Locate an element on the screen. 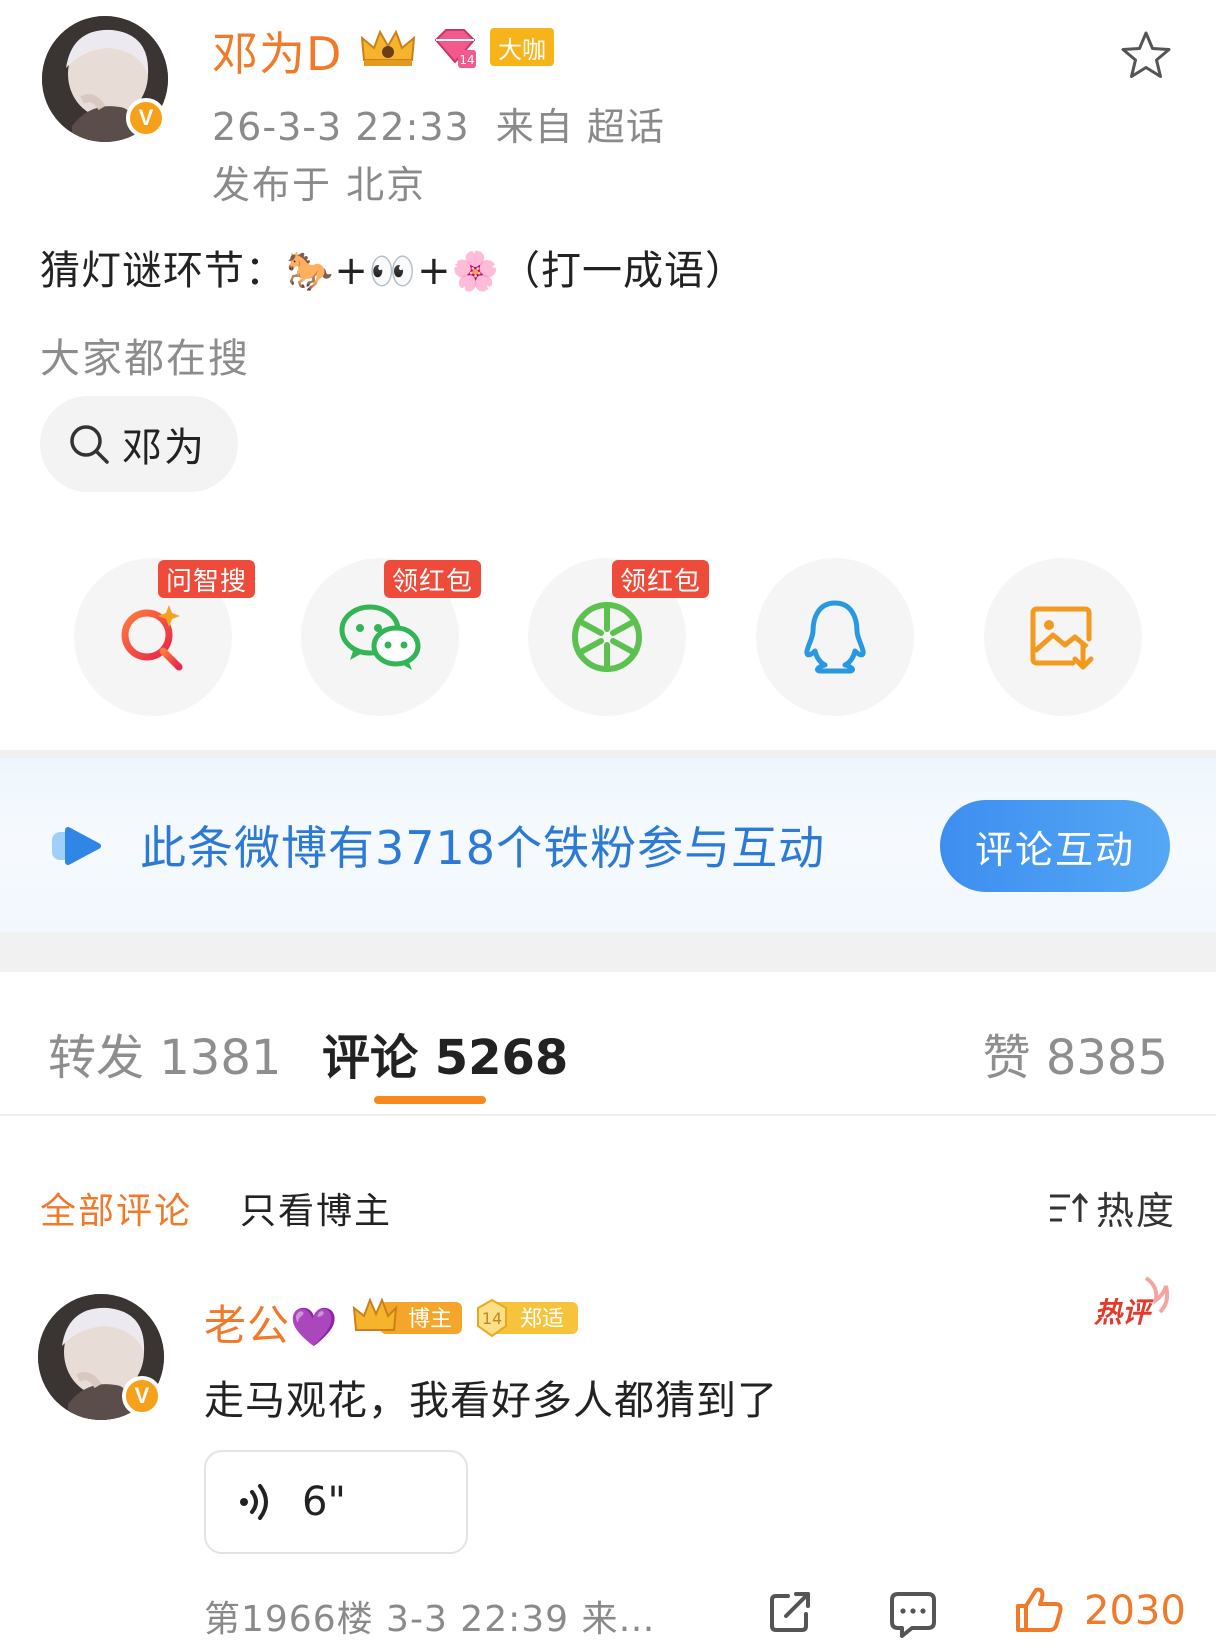 The width and height of the screenshot is (1216, 1644). commenter-name: 老公💜 is located at coordinates (271, 1322).